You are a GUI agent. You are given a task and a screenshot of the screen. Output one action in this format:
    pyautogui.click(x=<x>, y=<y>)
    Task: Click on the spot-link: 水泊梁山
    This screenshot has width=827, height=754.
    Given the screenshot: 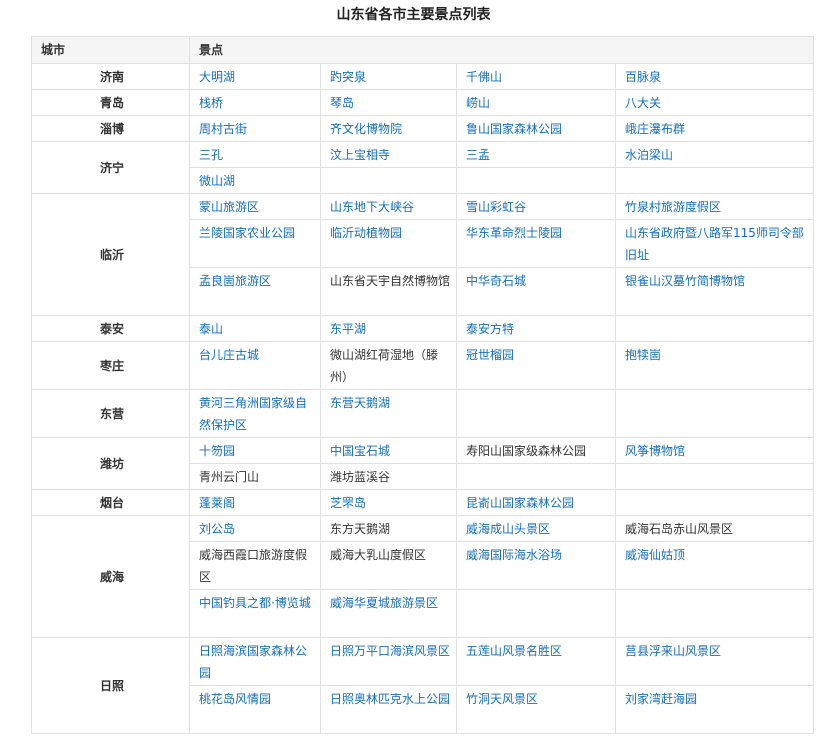 What is the action you would take?
    pyautogui.click(x=649, y=155)
    